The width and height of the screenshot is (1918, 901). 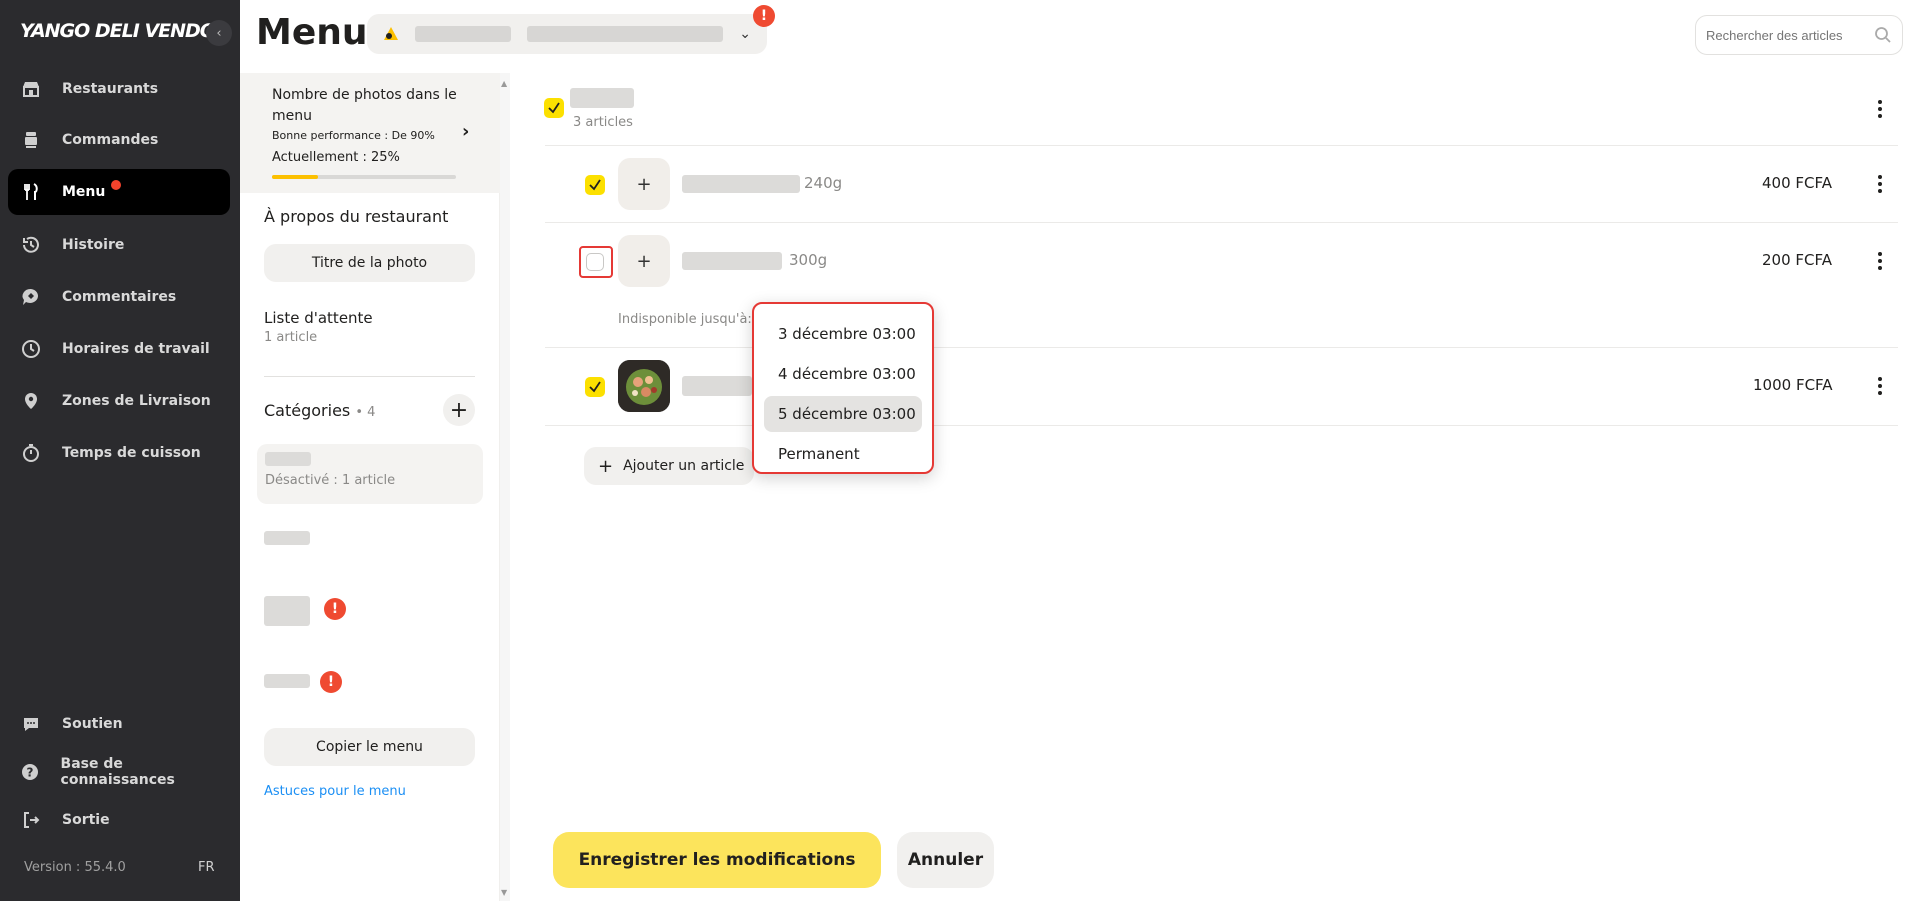 I want to click on scroll-down-icon: ▼, so click(x=504, y=892).